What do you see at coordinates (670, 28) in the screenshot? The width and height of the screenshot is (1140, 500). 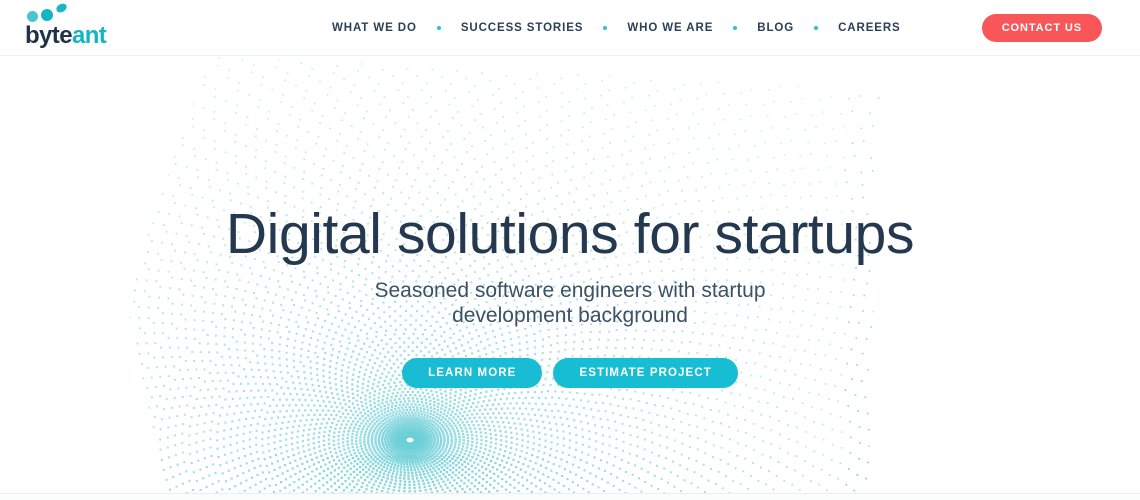 I see `nav-item-who-we-are: WHO WE ARE` at bounding box center [670, 28].